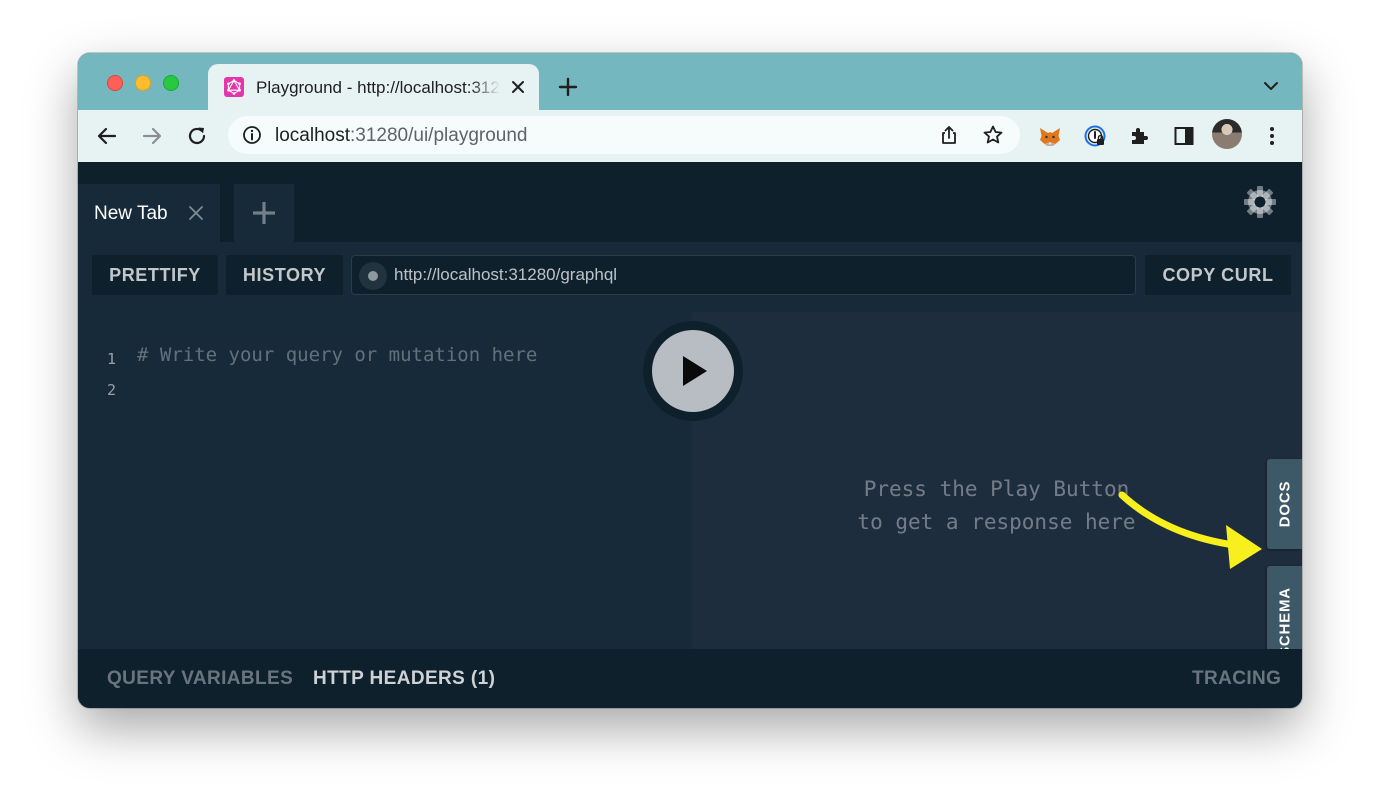 This screenshot has width=1380, height=810. Describe the element at coordinates (1284, 622) in the screenshot. I see `schema-tab-label: SCHEMA` at that location.